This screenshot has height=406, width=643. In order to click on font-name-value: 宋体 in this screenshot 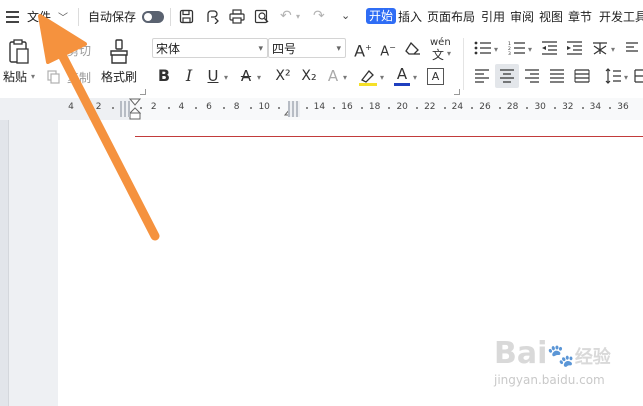, I will do `click(168, 49)`.